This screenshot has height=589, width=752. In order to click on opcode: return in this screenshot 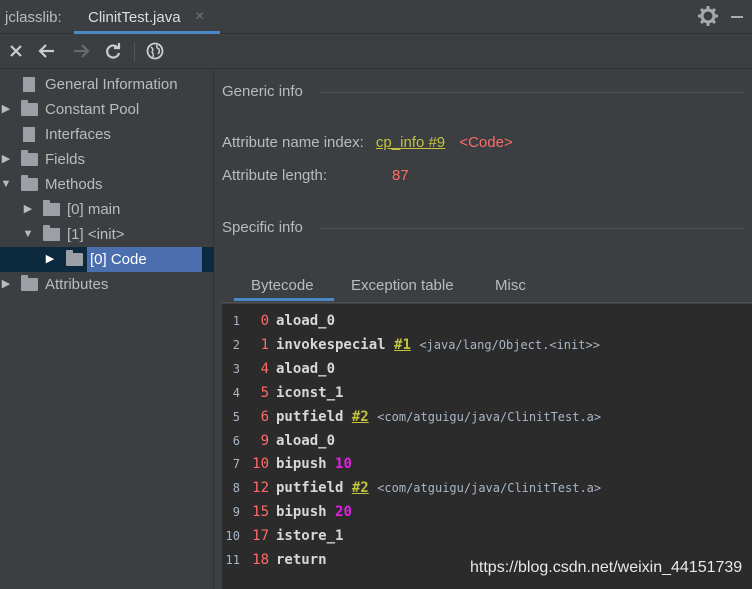, I will do `click(301, 560)`.